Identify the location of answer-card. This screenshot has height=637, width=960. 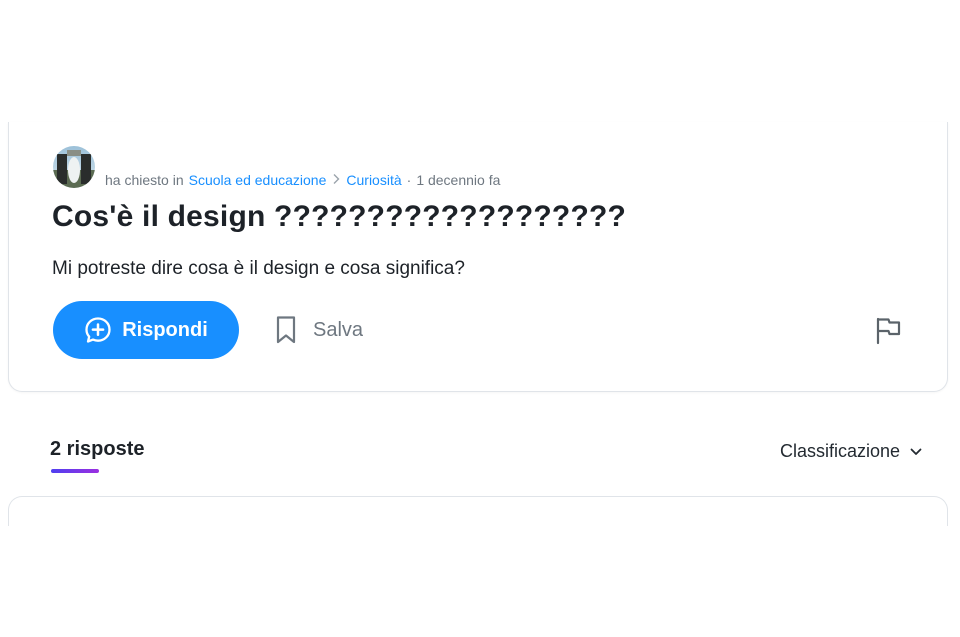
(478, 511).